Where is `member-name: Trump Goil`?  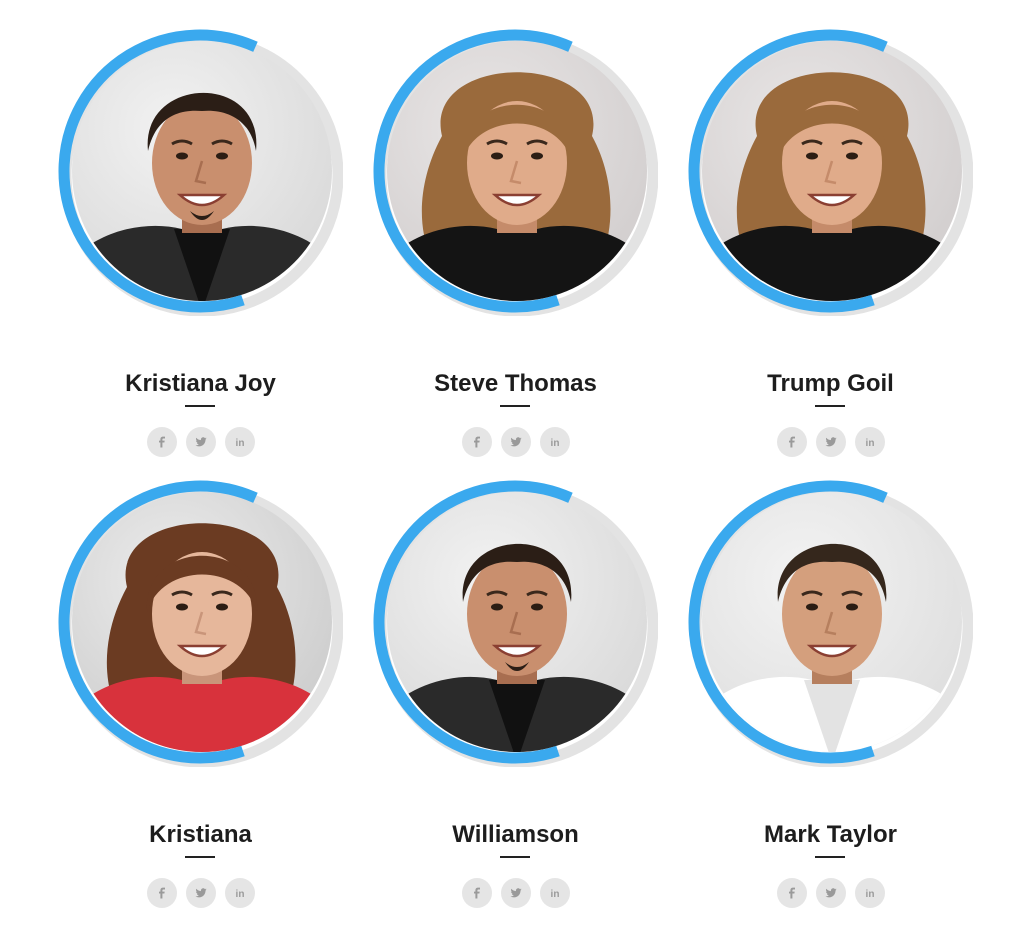 member-name: Trump Goil is located at coordinates (830, 383).